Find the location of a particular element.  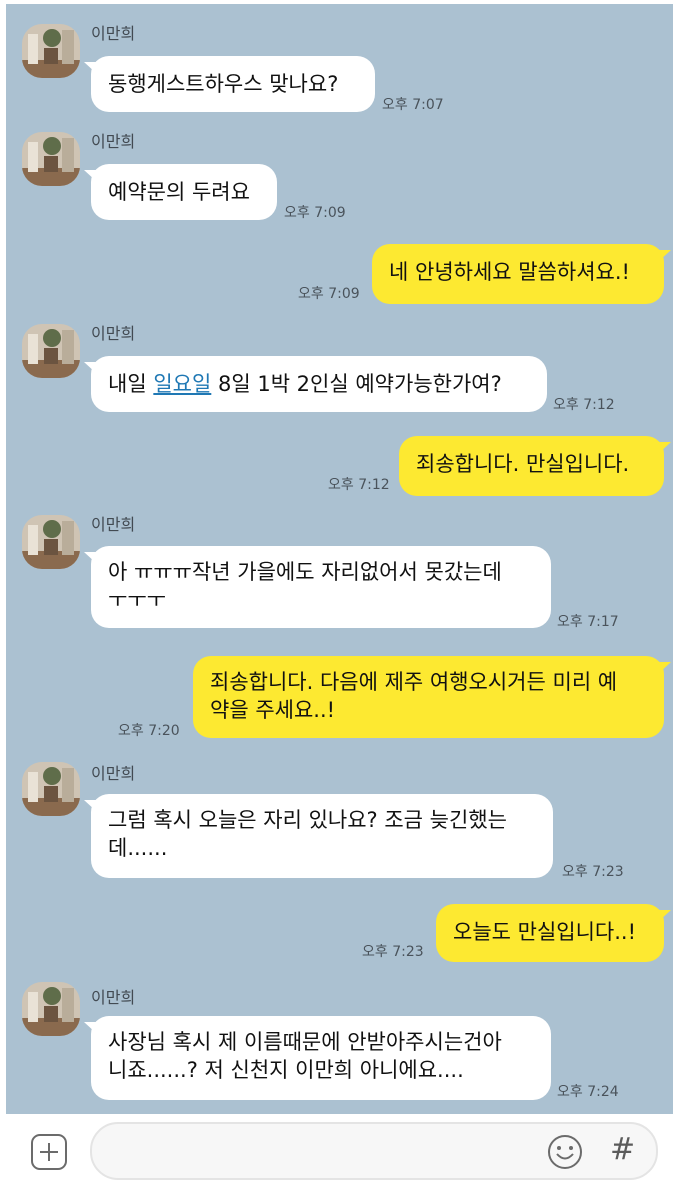

message-bubble-incoming: 내일 일요일 8일 1박 2인실 예약가능한가여? is located at coordinates (315, 384).